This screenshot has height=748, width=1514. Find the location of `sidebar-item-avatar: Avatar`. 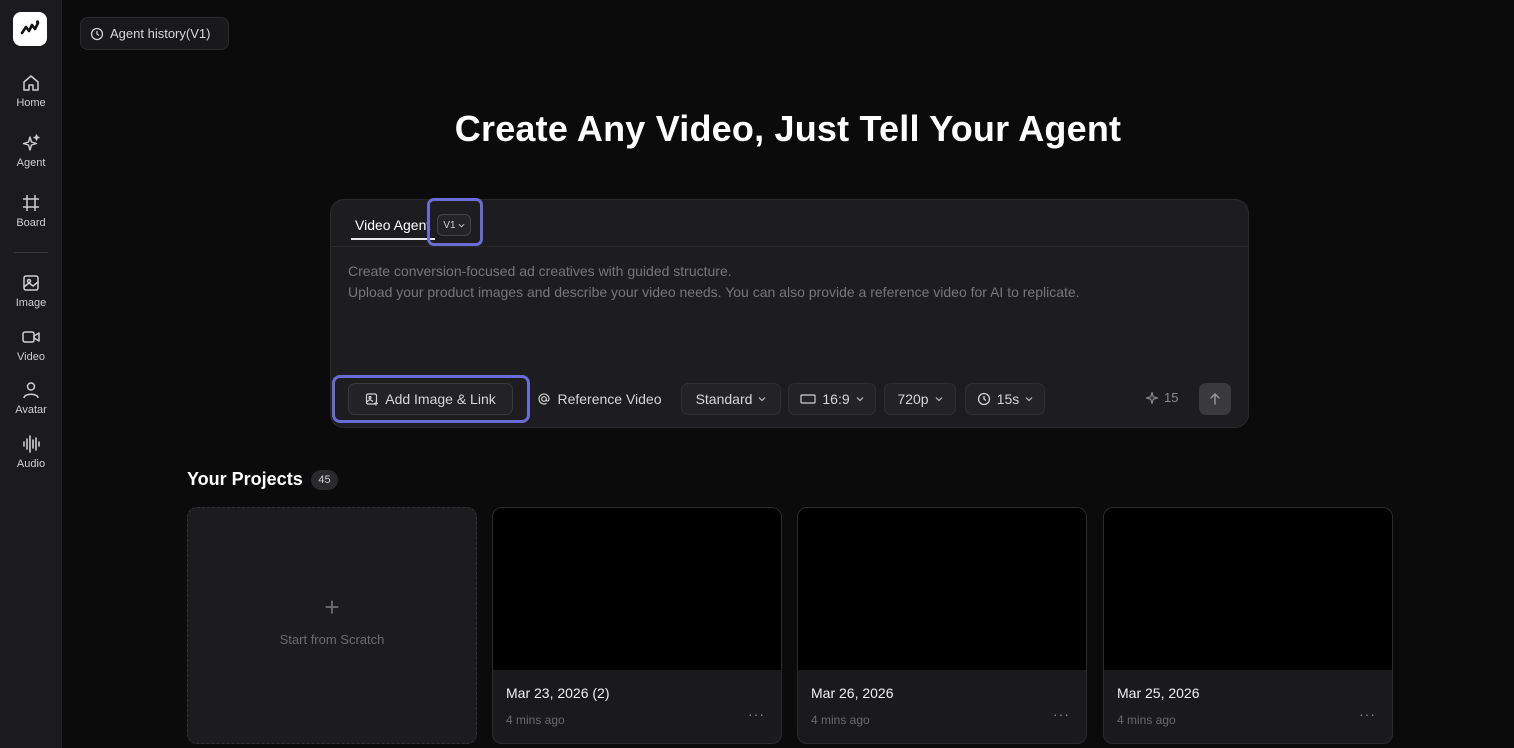

sidebar-item-avatar: Avatar is located at coordinates (31, 405).